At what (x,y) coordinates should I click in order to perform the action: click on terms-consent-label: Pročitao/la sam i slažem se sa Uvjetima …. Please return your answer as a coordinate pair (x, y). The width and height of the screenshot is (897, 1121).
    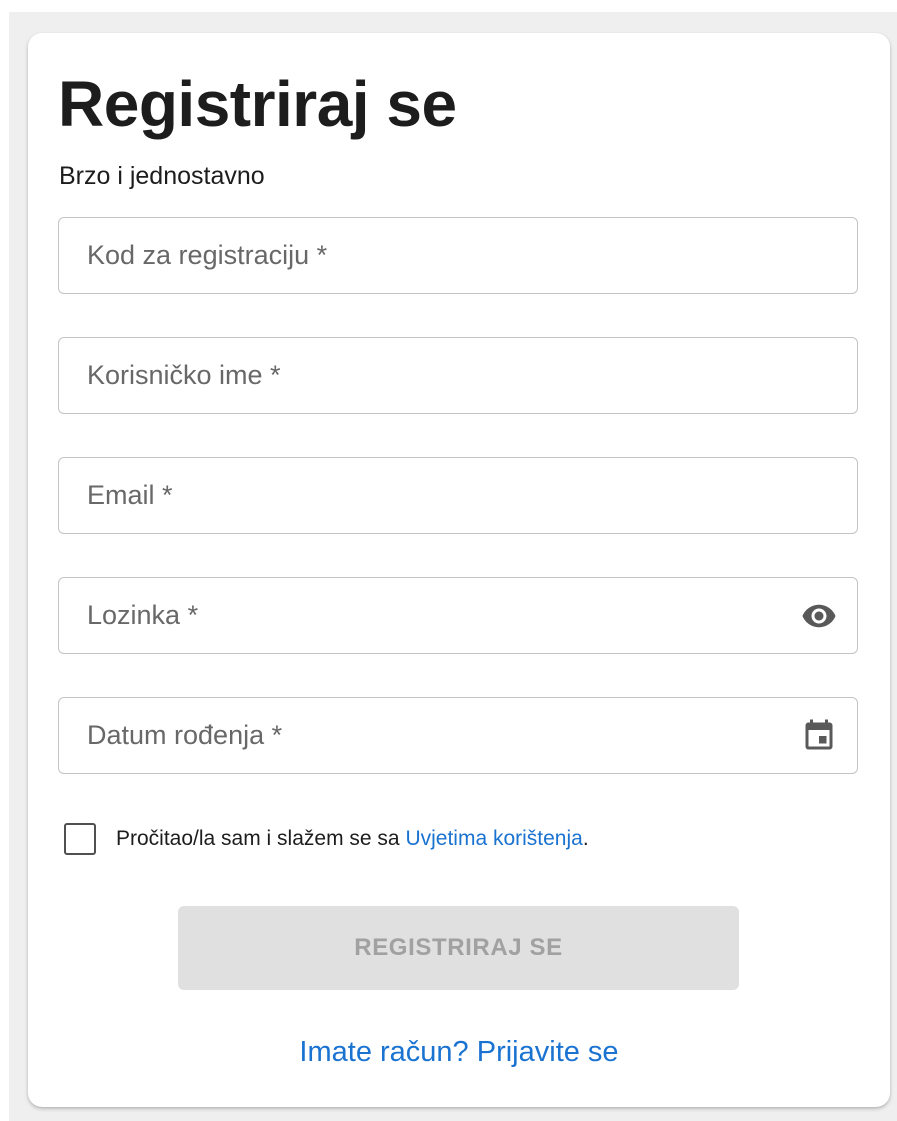
    Looking at the image, I should click on (352, 839).